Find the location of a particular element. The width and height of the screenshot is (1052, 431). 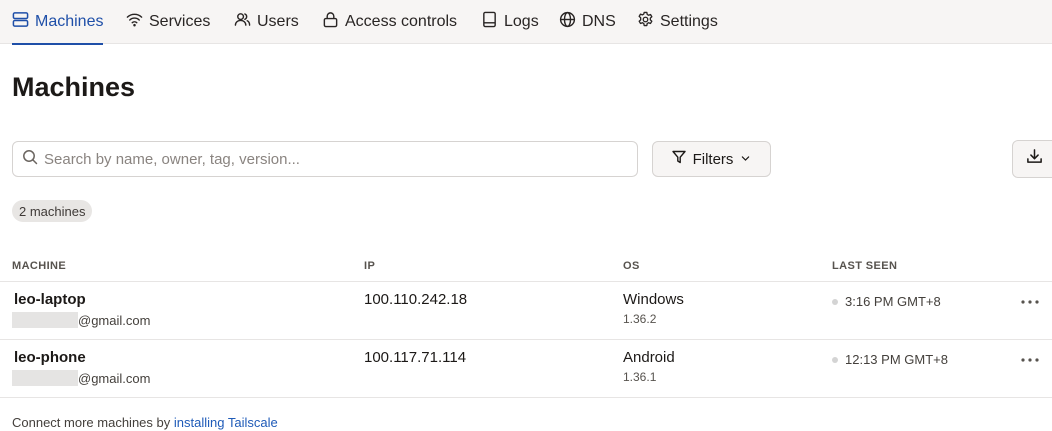

machine-count-badge: 2 machines is located at coordinates (52, 211).